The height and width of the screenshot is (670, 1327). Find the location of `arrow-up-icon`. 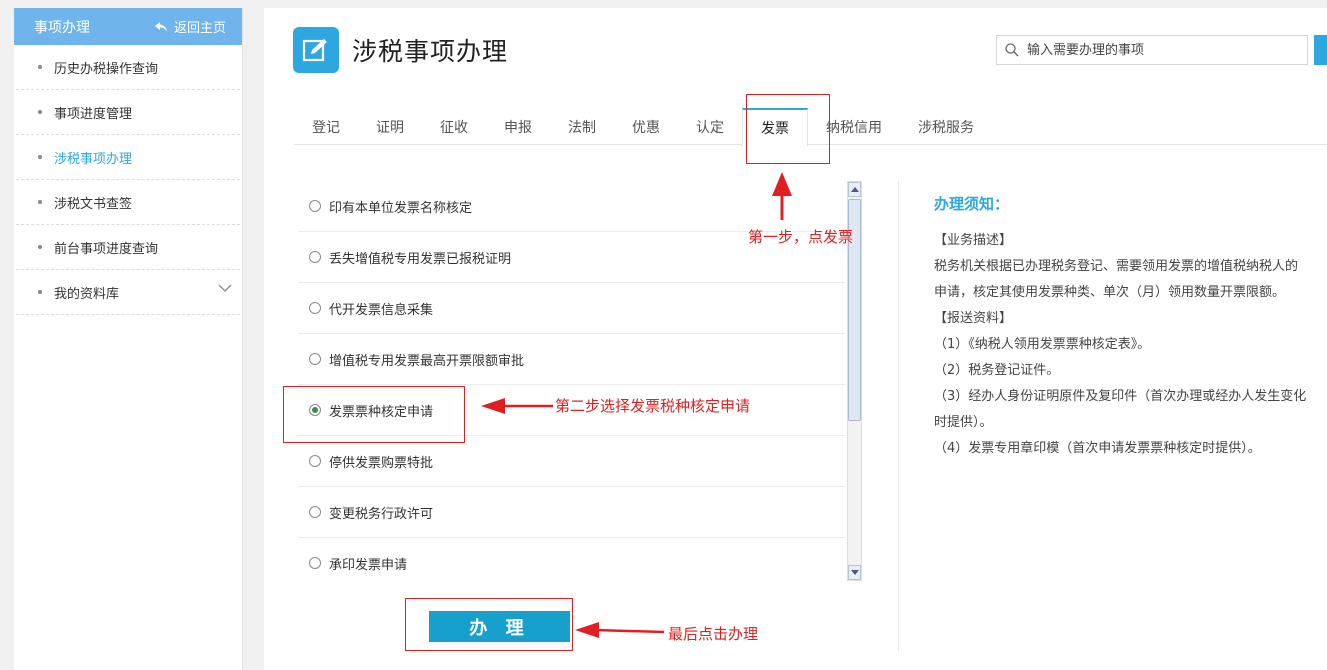

arrow-up-icon is located at coordinates (782, 196).